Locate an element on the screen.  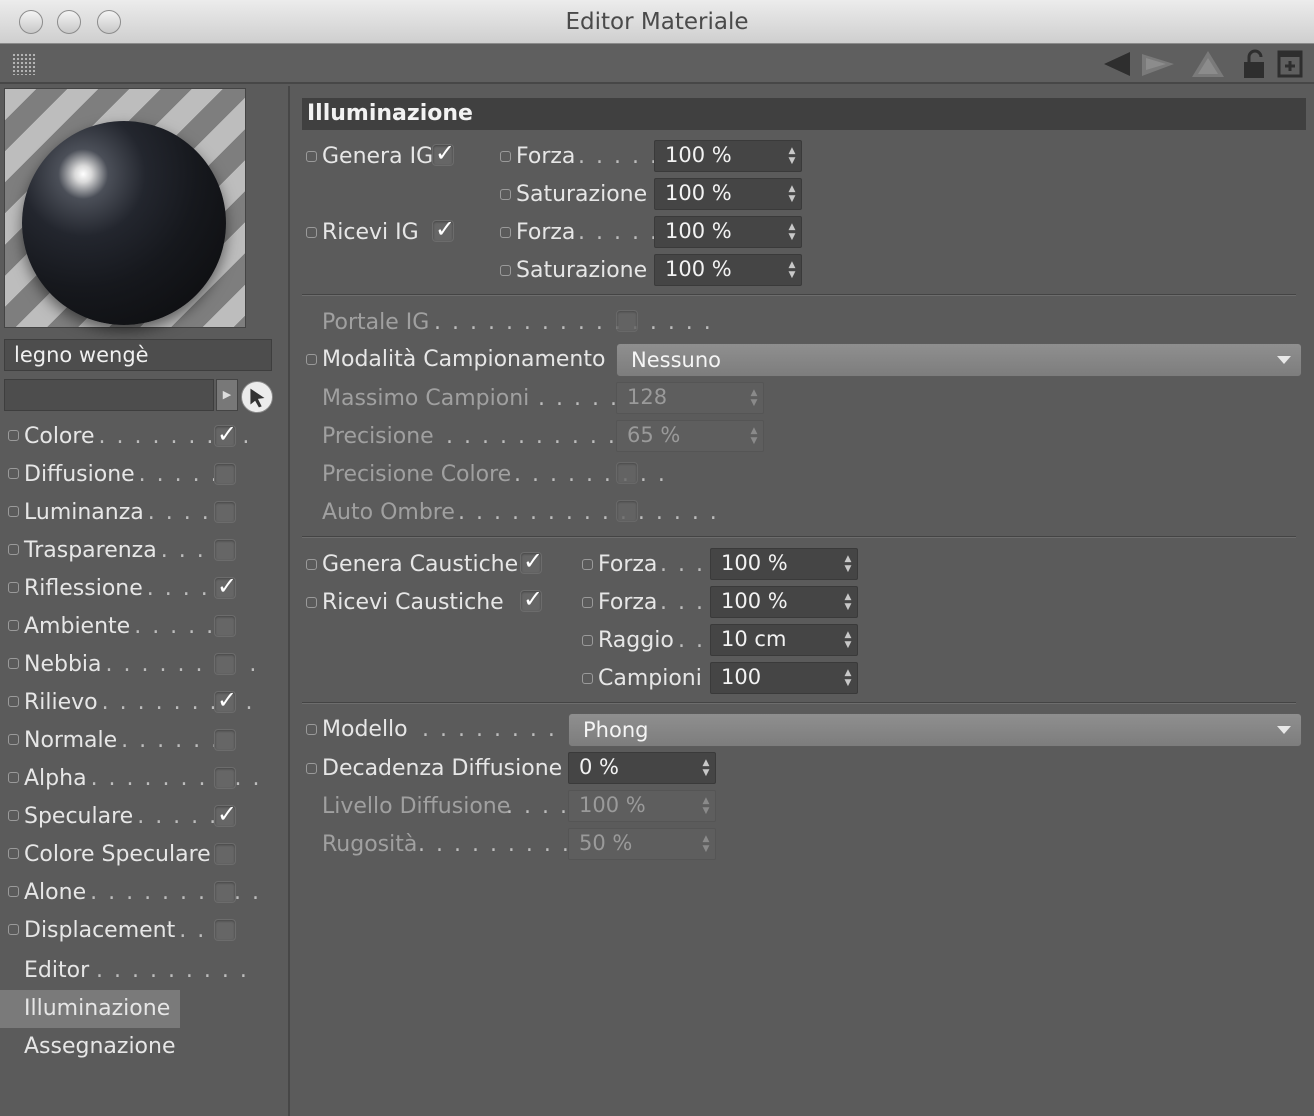
channel-diffusione: Diffusione. . . . . . is located at coordinates (145, 475).